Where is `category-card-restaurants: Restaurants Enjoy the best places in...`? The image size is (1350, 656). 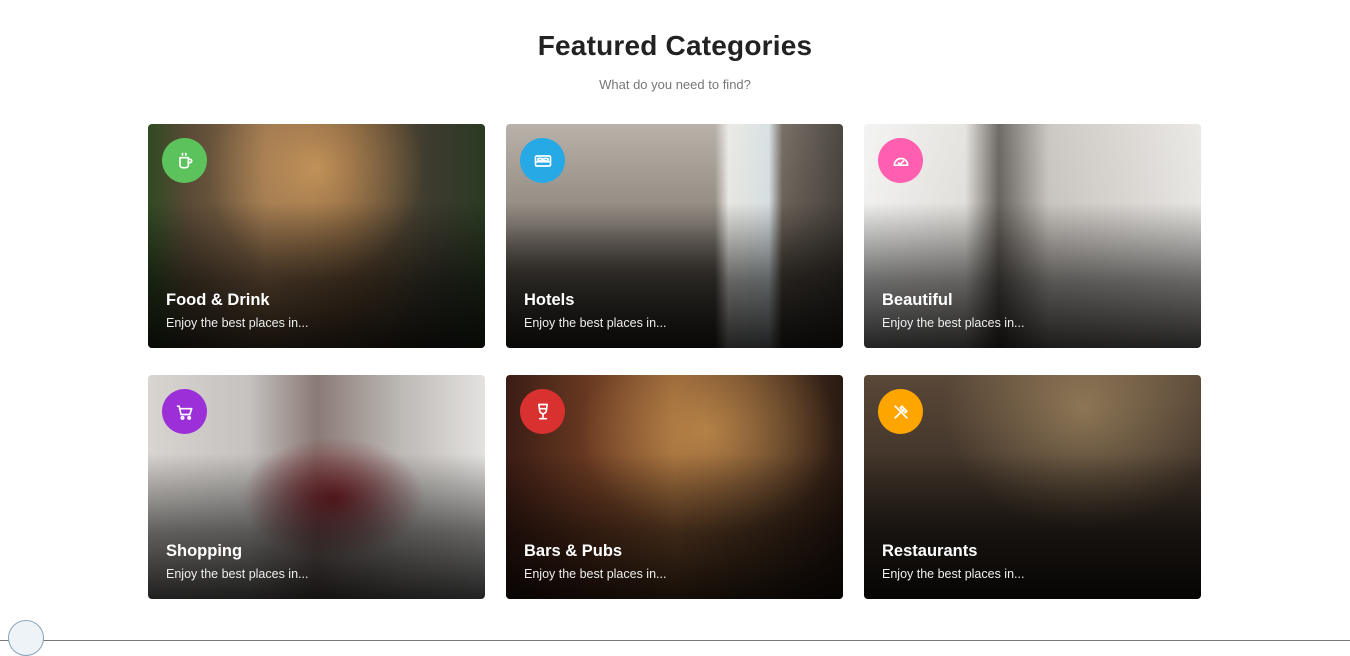
category-card-restaurants: Restaurants Enjoy the best places in... is located at coordinates (1032, 487).